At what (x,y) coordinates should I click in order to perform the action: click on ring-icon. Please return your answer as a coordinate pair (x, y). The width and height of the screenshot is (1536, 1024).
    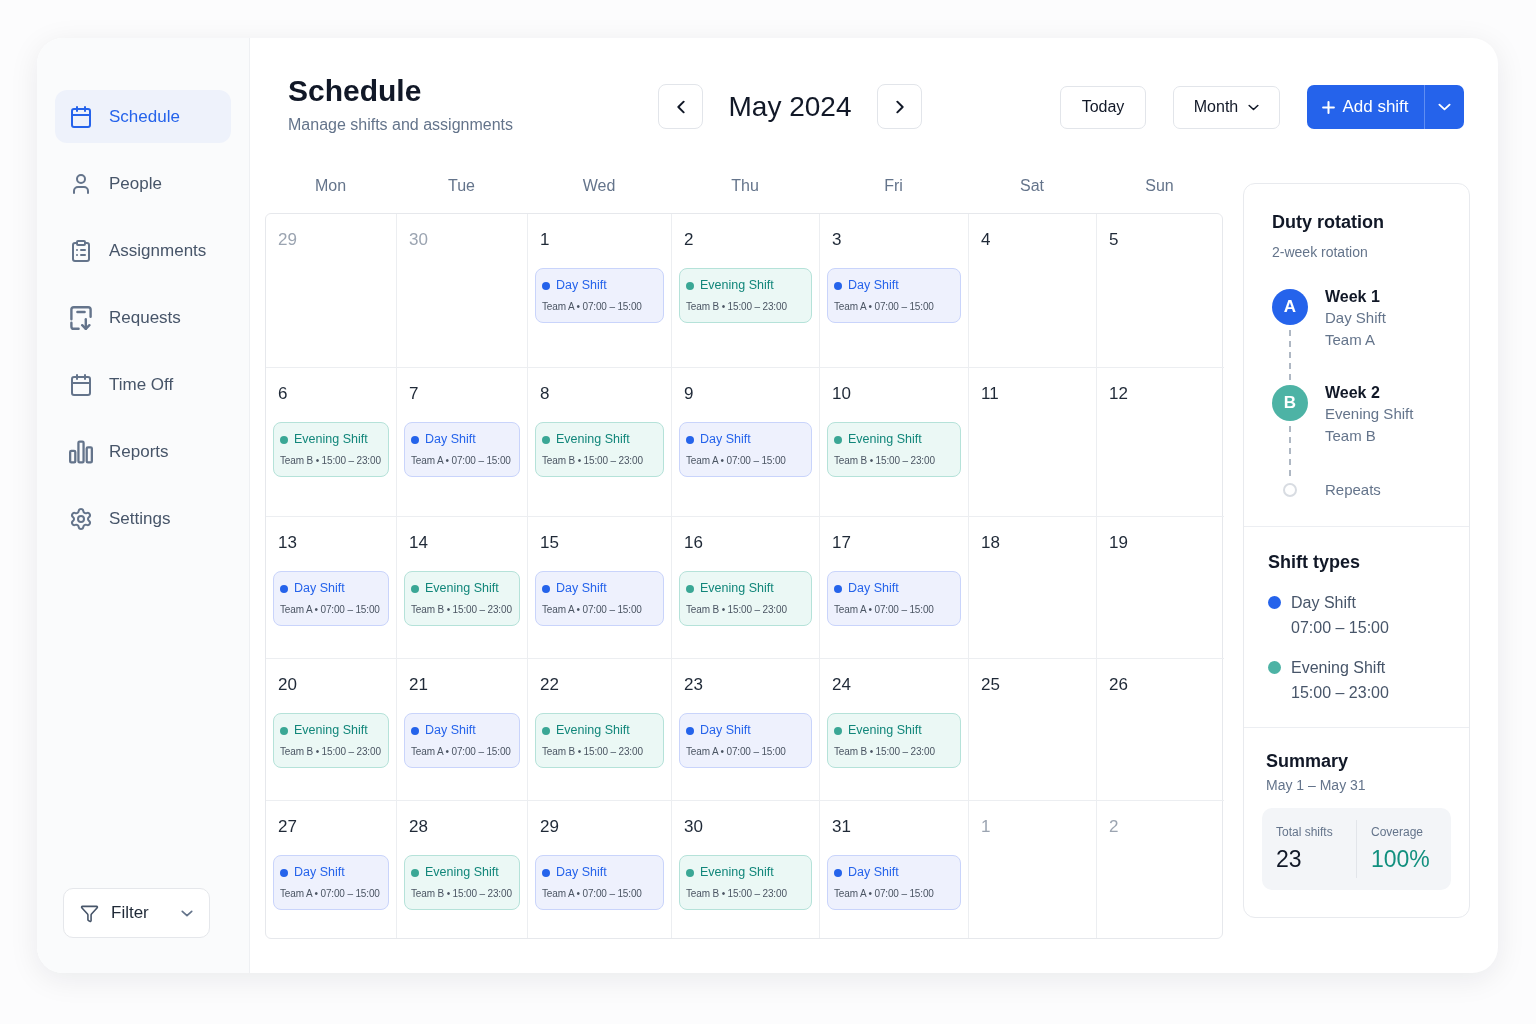
    Looking at the image, I should click on (1290, 490).